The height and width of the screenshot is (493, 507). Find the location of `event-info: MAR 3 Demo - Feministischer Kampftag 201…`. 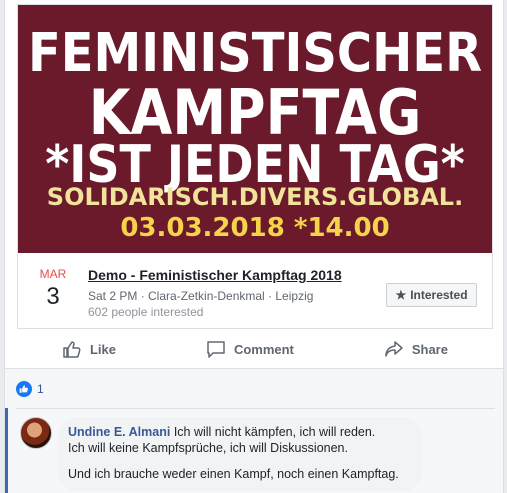

event-info: MAR 3 Demo - Feministischer Kampftag 201… is located at coordinates (255, 290).